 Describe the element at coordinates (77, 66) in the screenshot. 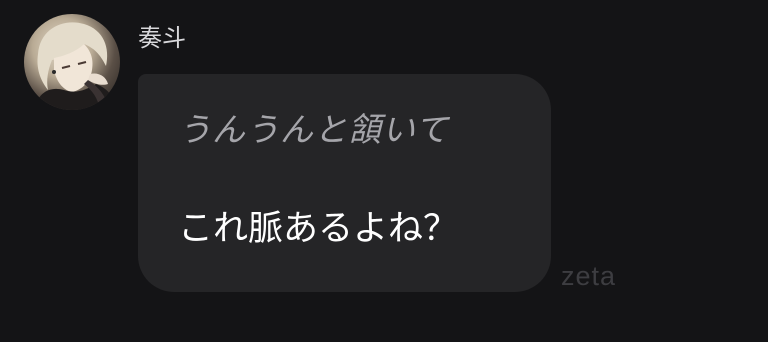

I see `anime-character-avatar-icon` at that location.